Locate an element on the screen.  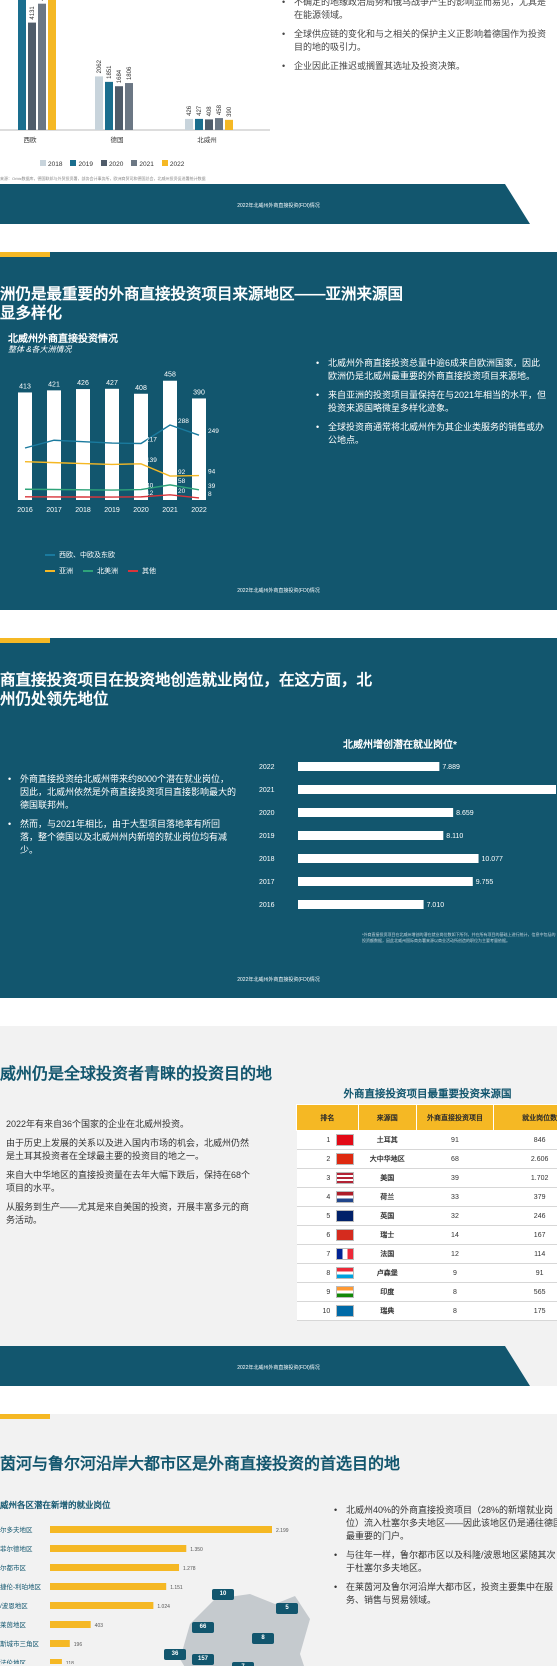
table-row: 8 卢森堡 9 91 is located at coordinates (426, 1273).